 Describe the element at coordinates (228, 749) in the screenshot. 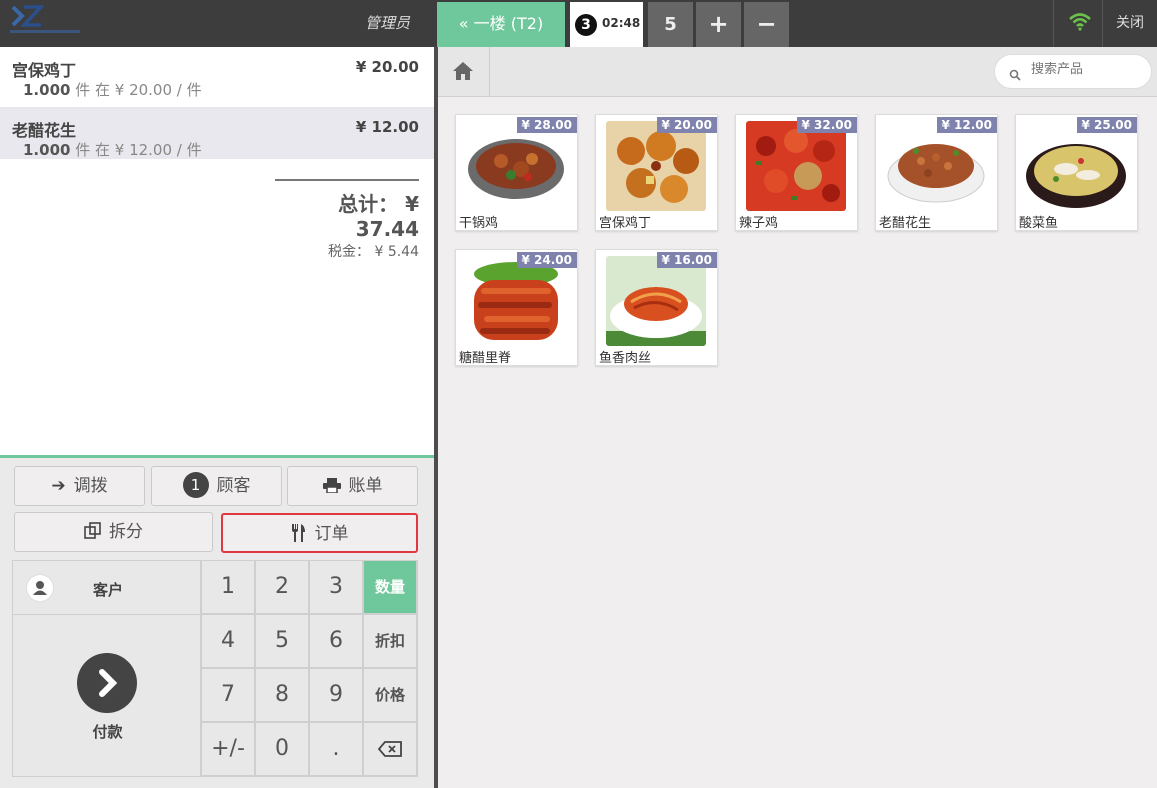

I see `numpad-key-plus-minus: +/-` at that location.